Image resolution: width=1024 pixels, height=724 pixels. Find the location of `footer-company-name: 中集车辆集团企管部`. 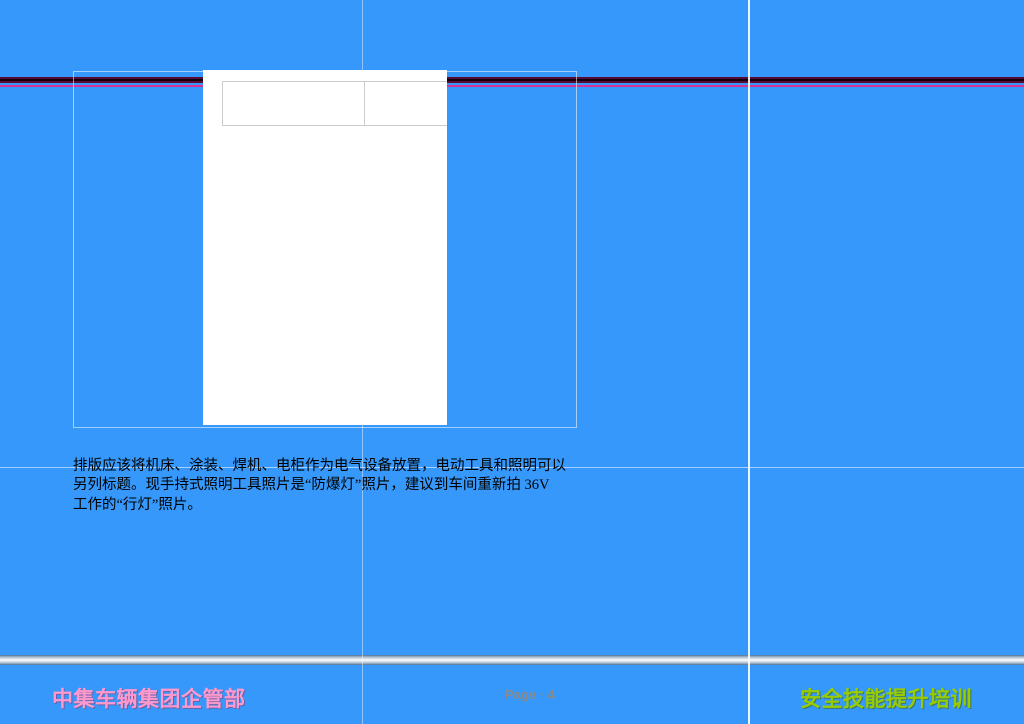

footer-company-name: 中集车辆集团企管部 is located at coordinates (149, 699).